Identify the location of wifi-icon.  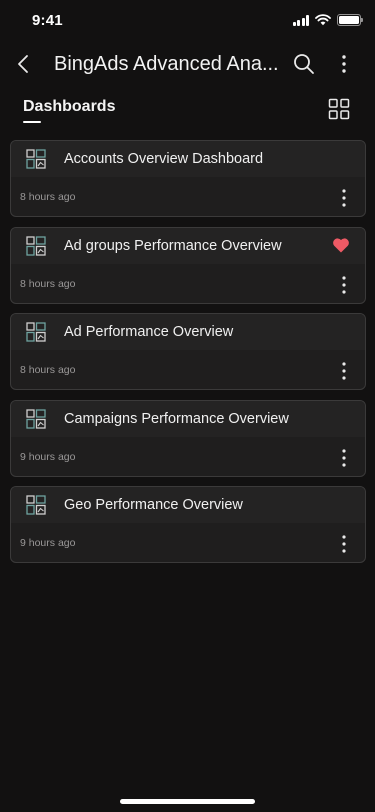
(323, 20).